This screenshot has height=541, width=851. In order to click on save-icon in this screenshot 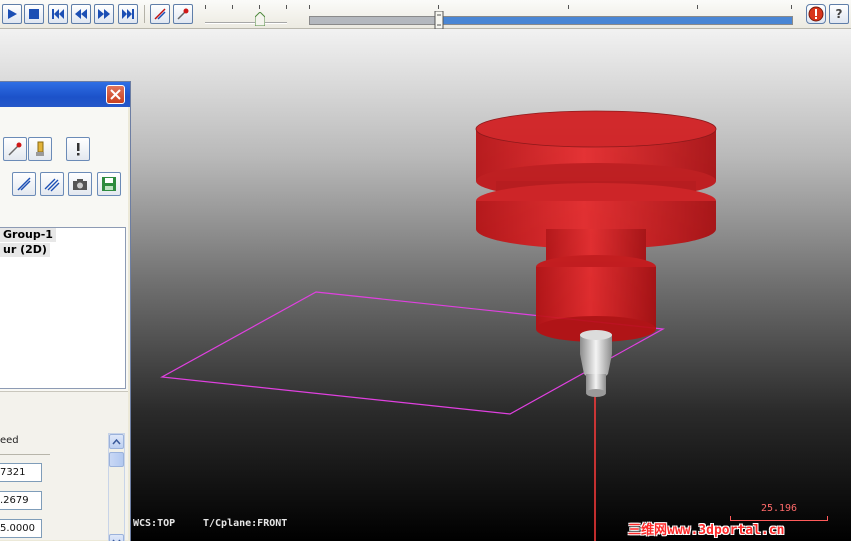, I will do `click(109, 184)`.